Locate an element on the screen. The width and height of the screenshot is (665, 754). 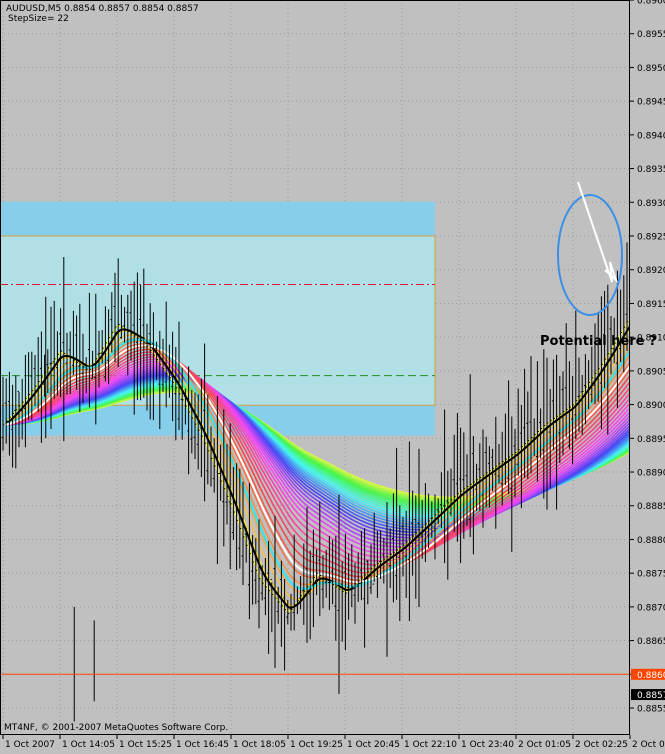
y-tick-label: 0.8895 is located at coordinates (651, 440).